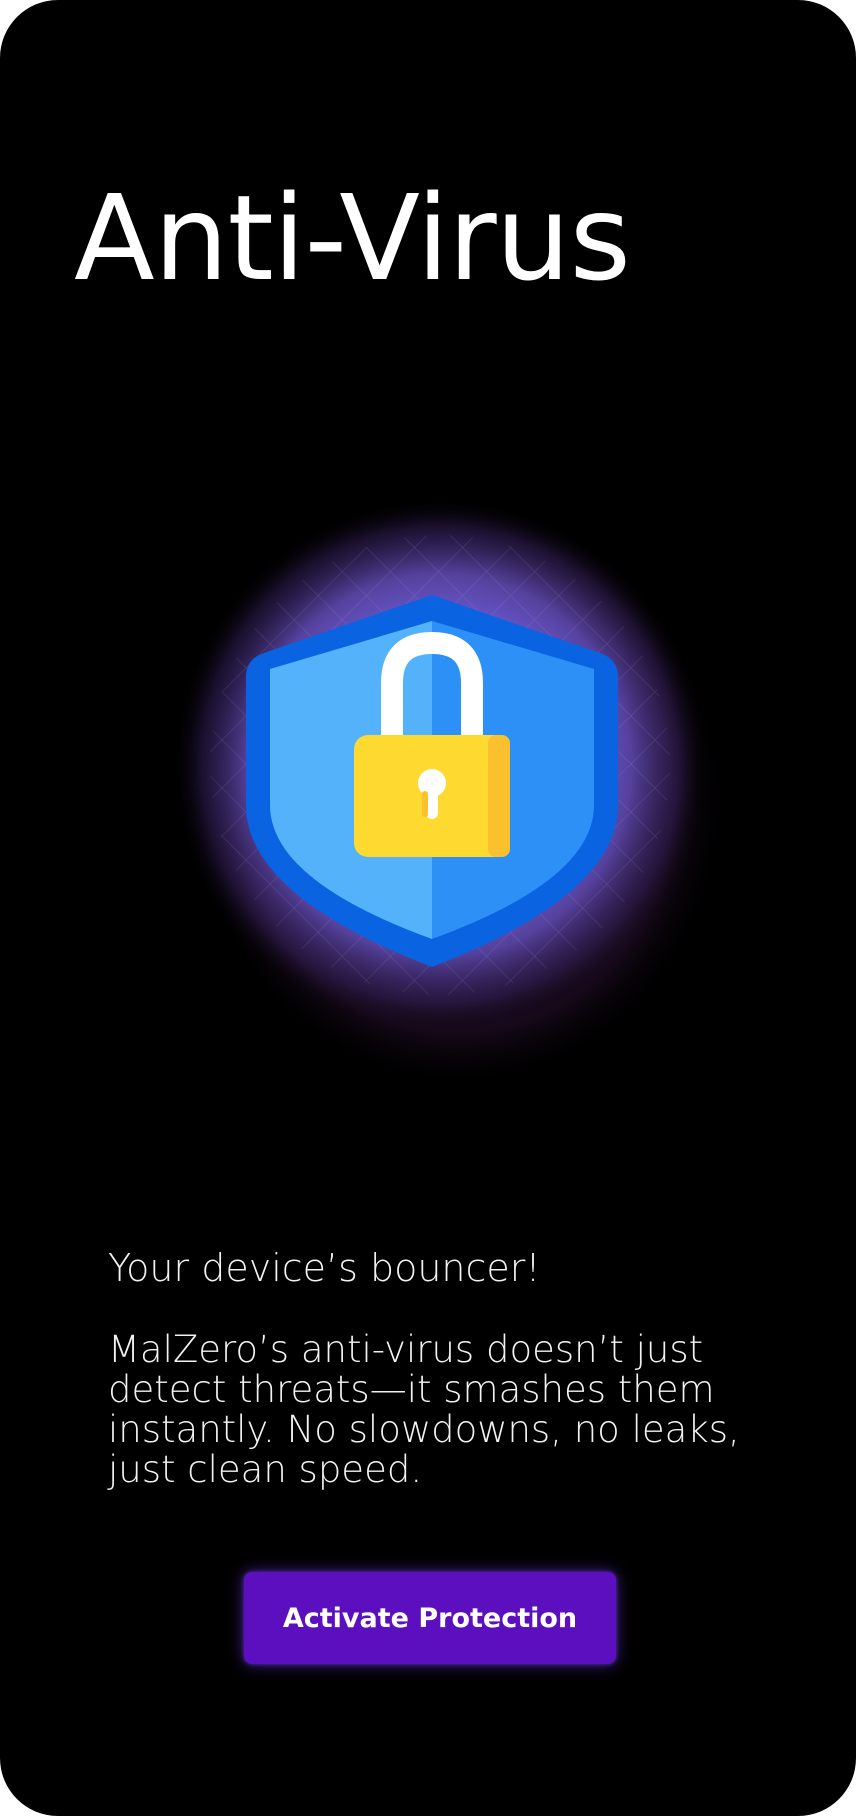 The image size is (856, 1816). What do you see at coordinates (352, 238) in the screenshot?
I see `page-title: Anti-Virus` at bounding box center [352, 238].